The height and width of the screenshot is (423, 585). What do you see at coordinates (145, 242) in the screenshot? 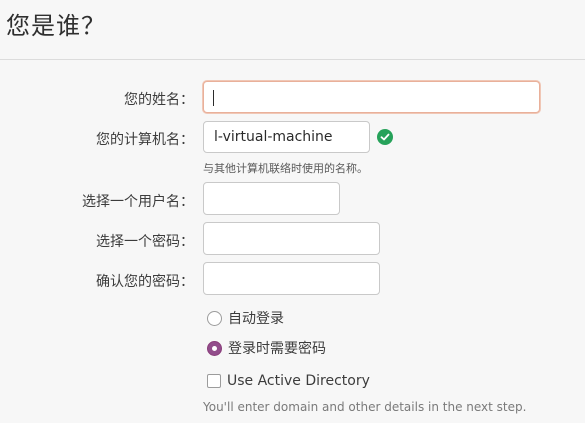
I see `password-label: 选择一个密码：` at bounding box center [145, 242].